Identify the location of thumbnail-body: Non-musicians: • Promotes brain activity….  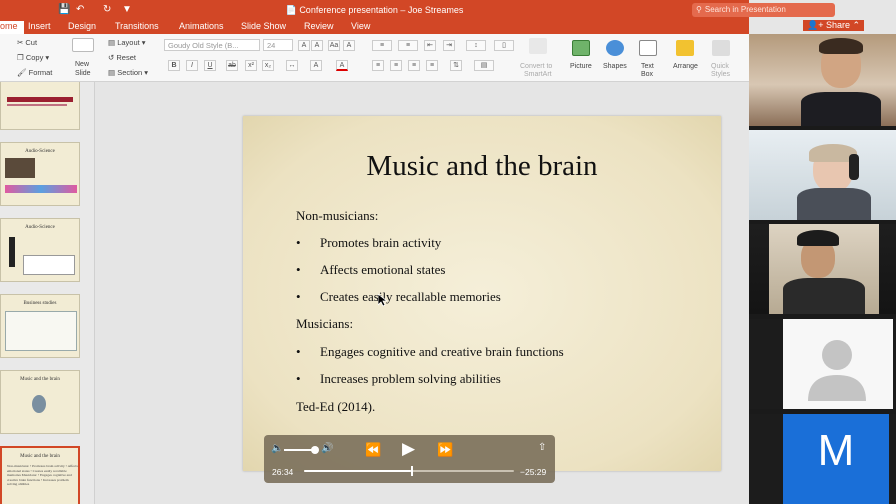
(42, 475).